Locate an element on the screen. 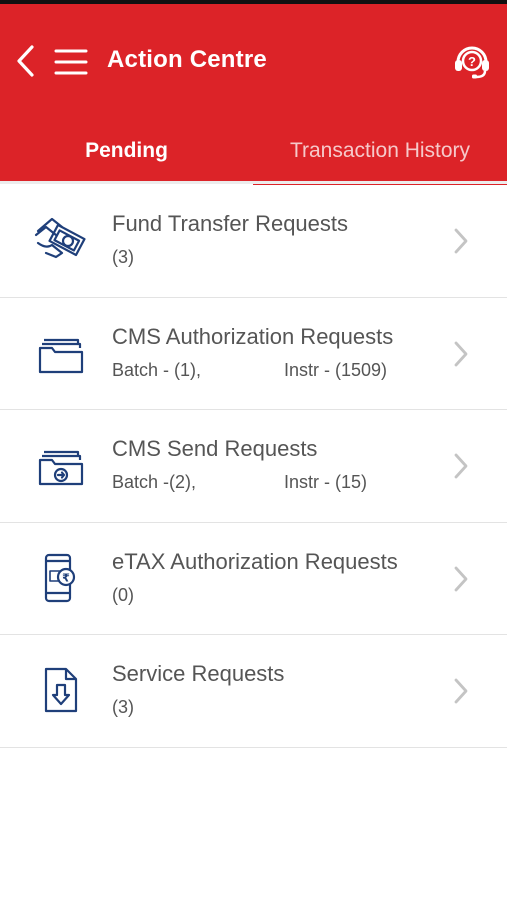  item-batch-count: Batch -(2), is located at coordinates (154, 482).